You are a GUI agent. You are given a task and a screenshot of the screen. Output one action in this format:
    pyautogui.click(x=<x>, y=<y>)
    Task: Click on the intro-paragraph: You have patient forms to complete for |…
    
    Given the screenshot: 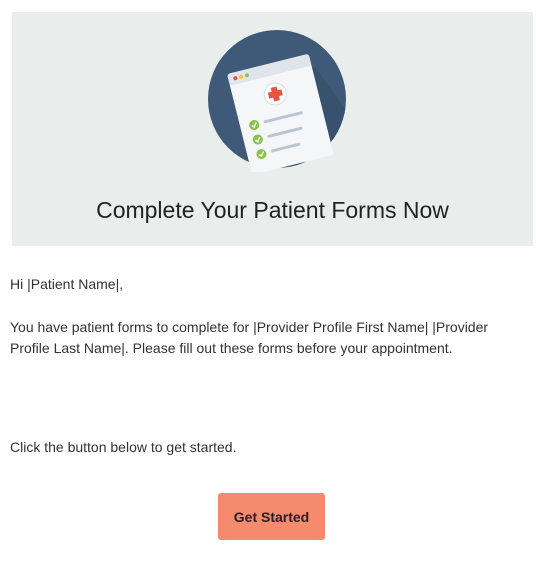 What is the action you would take?
    pyautogui.click(x=249, y=337)
    